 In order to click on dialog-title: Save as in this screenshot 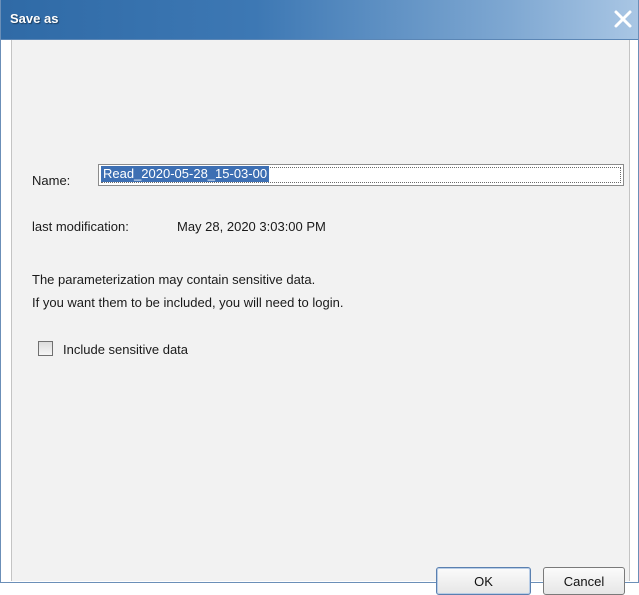, I will do `click(34, 18)`.